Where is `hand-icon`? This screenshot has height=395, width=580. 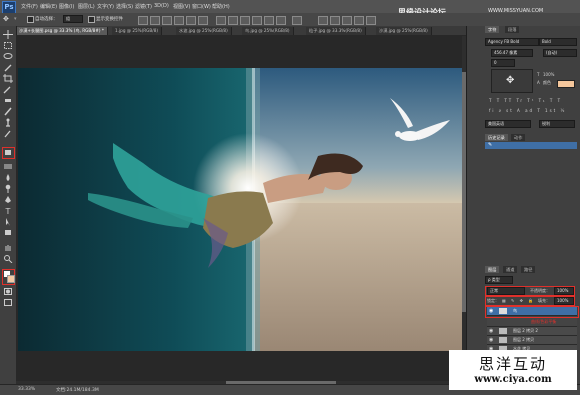
hand-icon is located at coordinates (8, 247).